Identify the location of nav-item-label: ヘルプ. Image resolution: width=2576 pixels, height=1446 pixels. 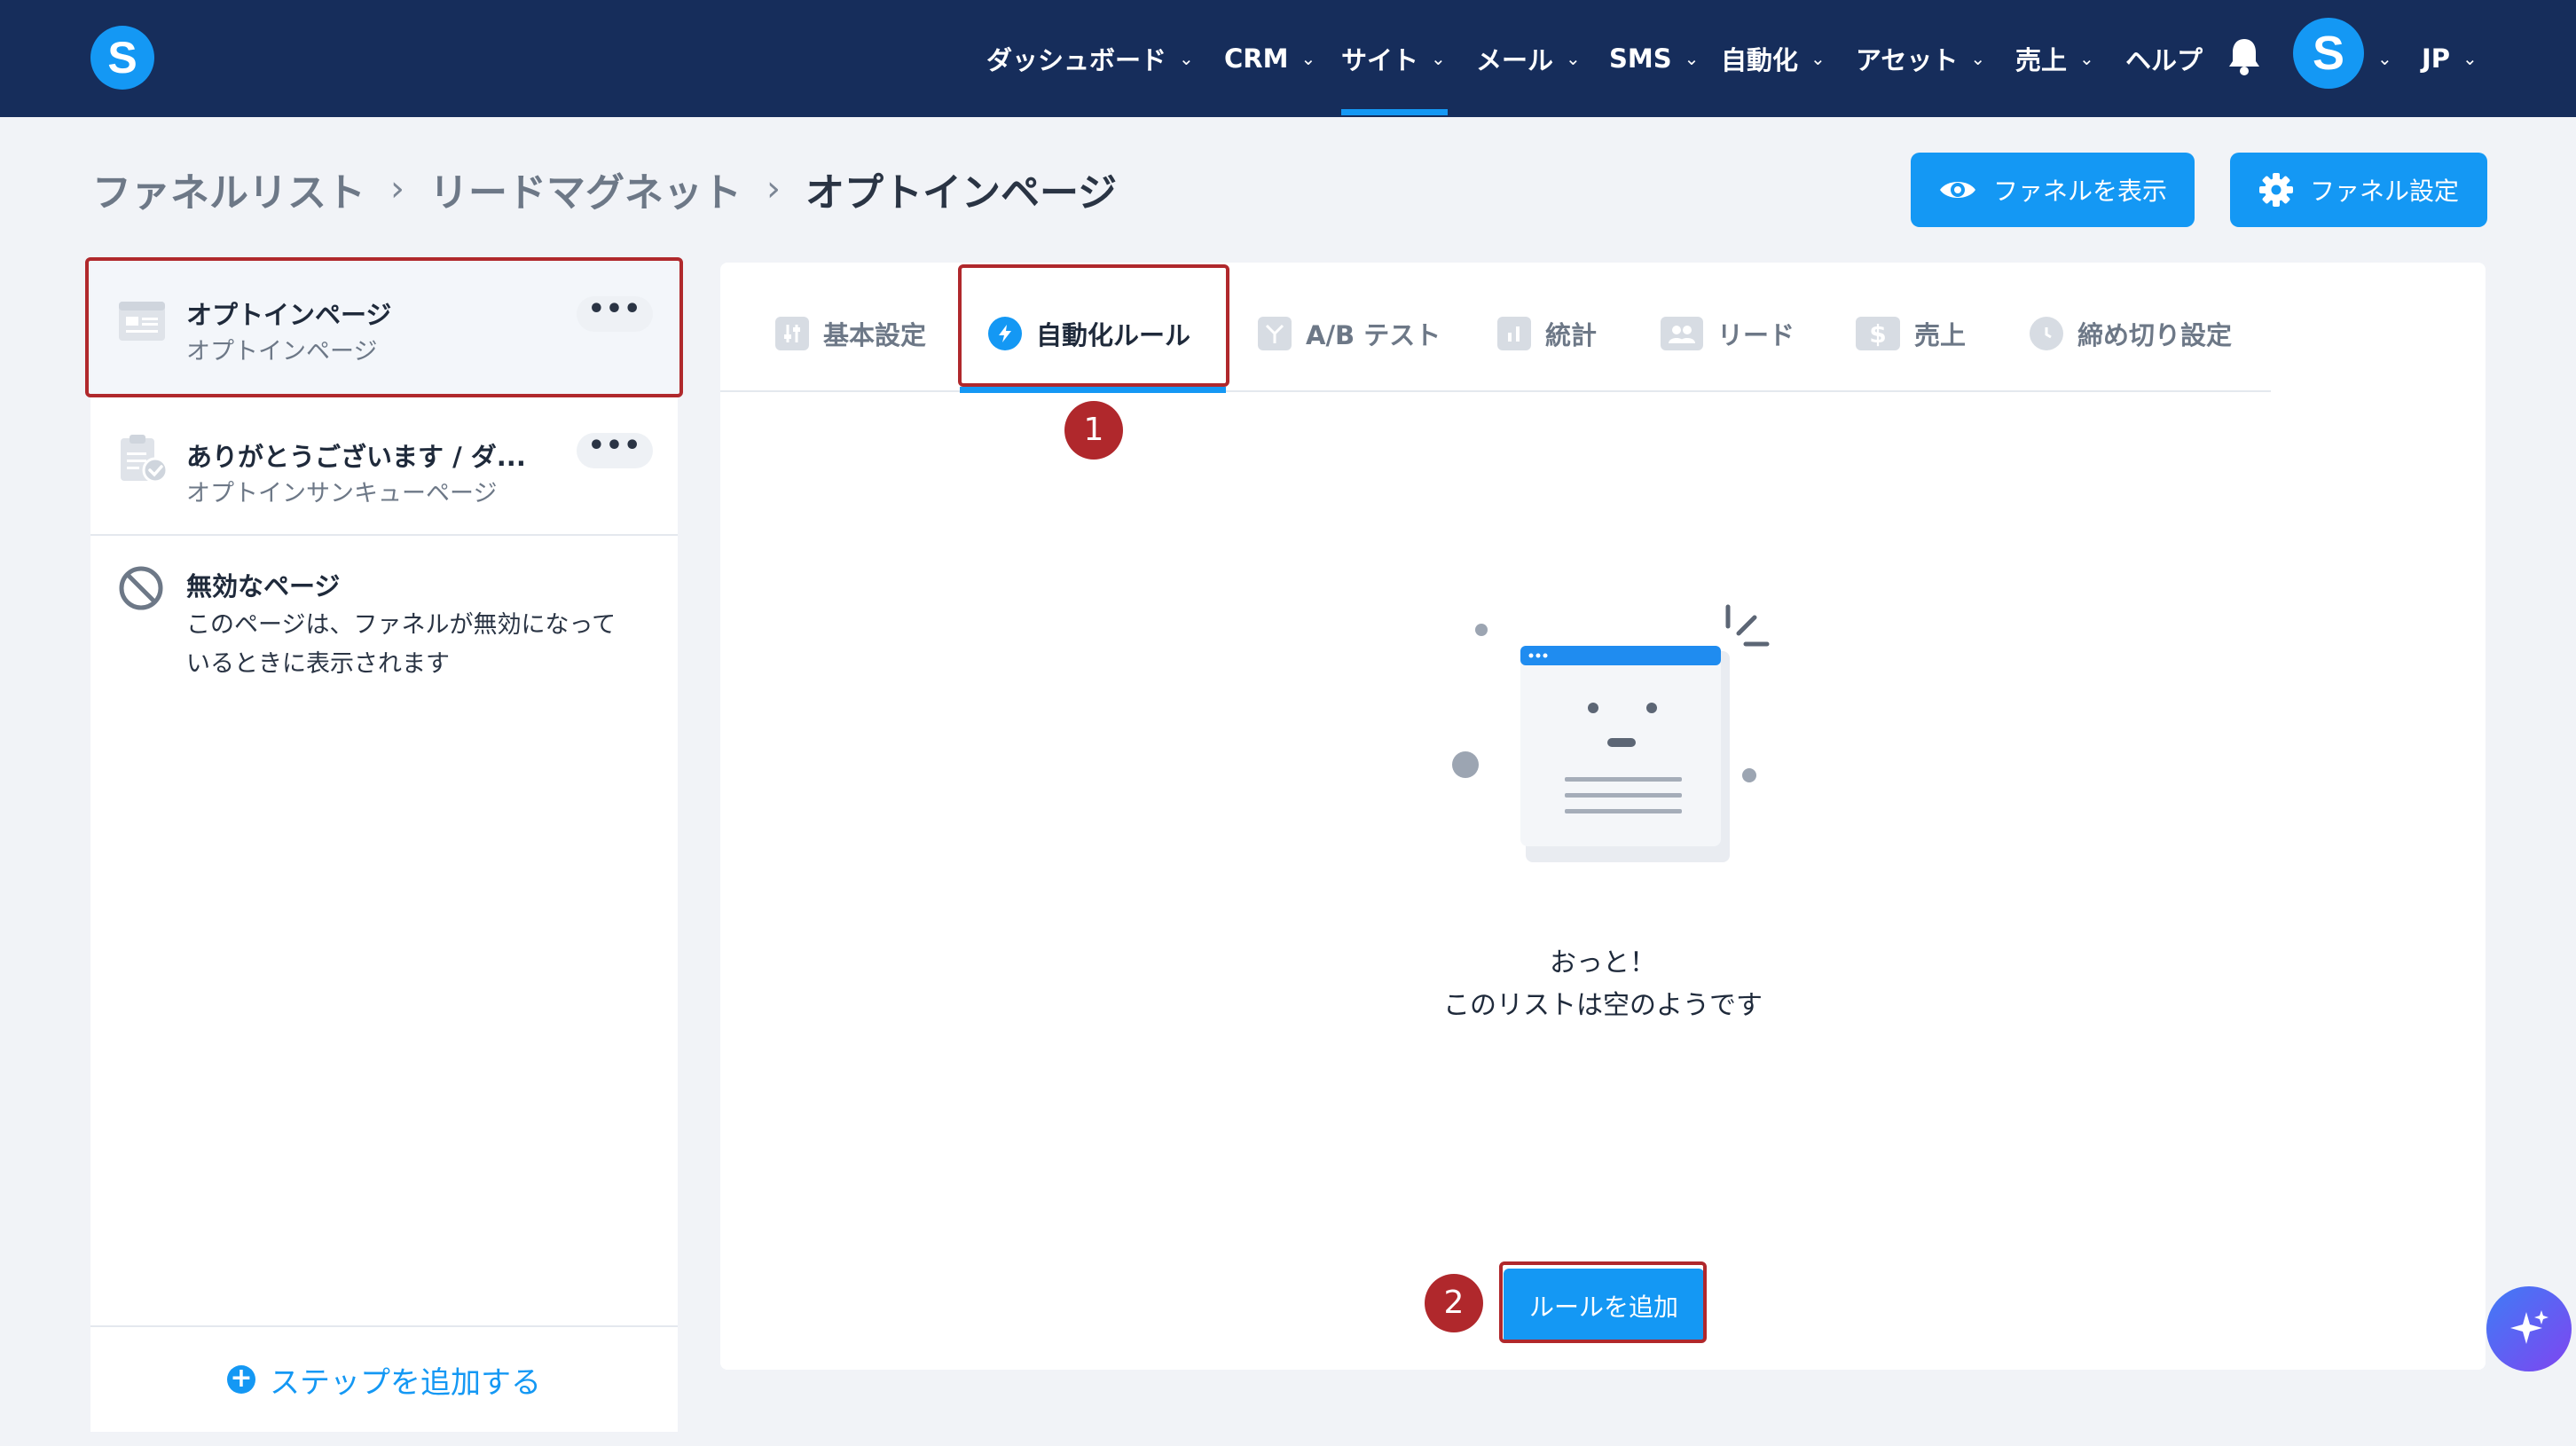
(2164, 60).